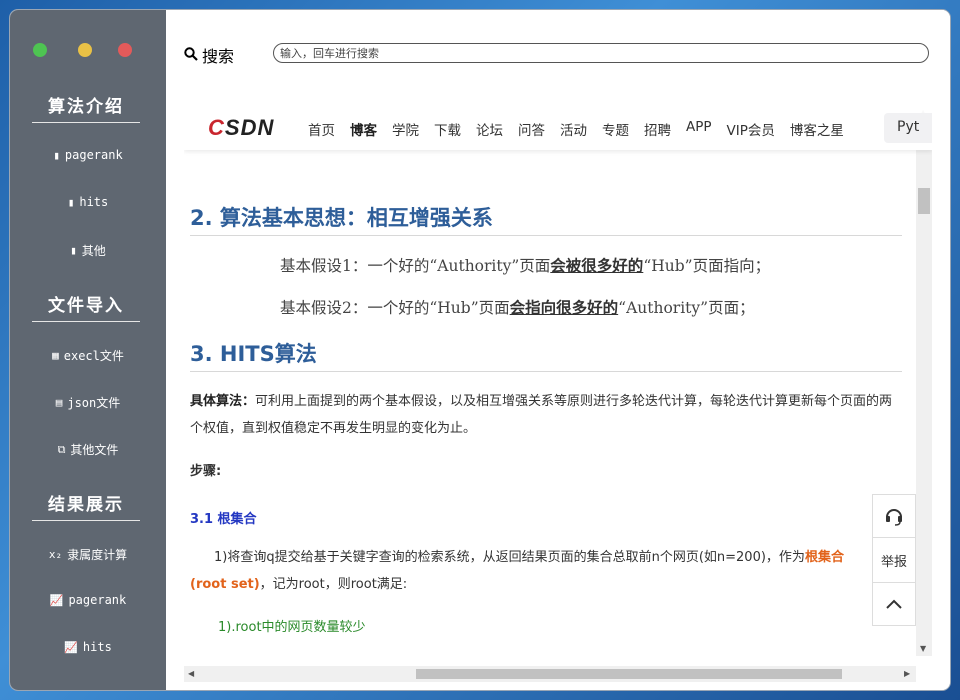 The height and width of the screenshot is (700, 960). I want to click on menu-qa: 问答, so click(531, 129).